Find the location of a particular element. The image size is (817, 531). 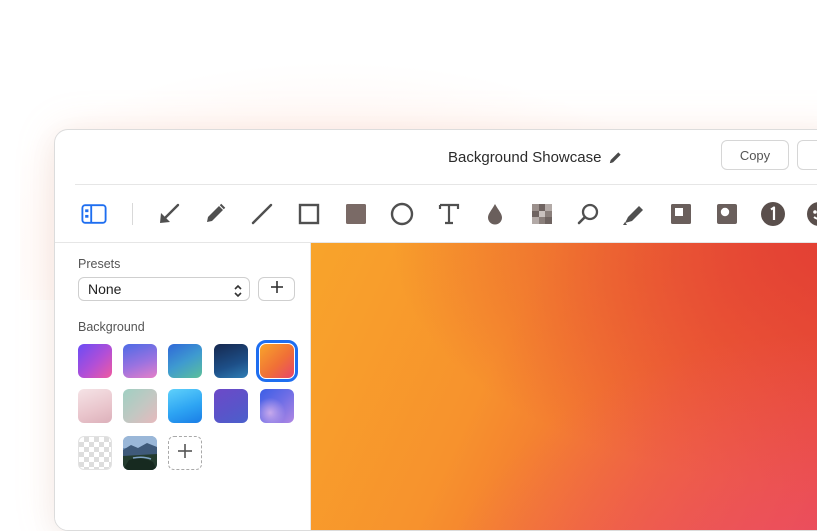

spotlight-circle-icon is located at coordinates (727, 214).